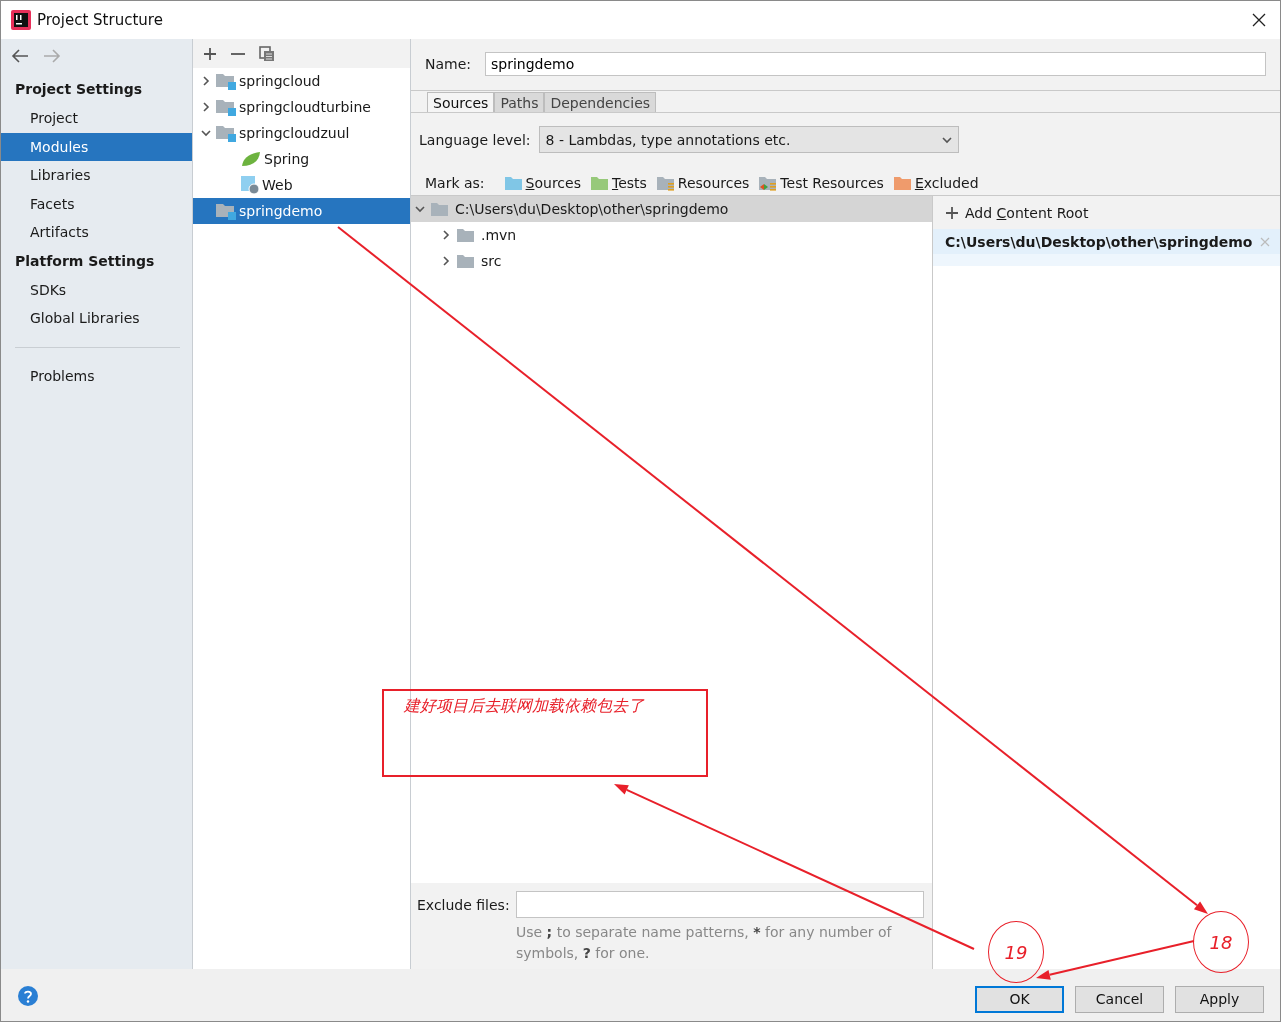 The height and width of the screenshot is (1022, 1281). What do you see at coordinates (301, 211) in the screenshot?
I see `tree-item: springdemo` at bounding box center [301, 211].